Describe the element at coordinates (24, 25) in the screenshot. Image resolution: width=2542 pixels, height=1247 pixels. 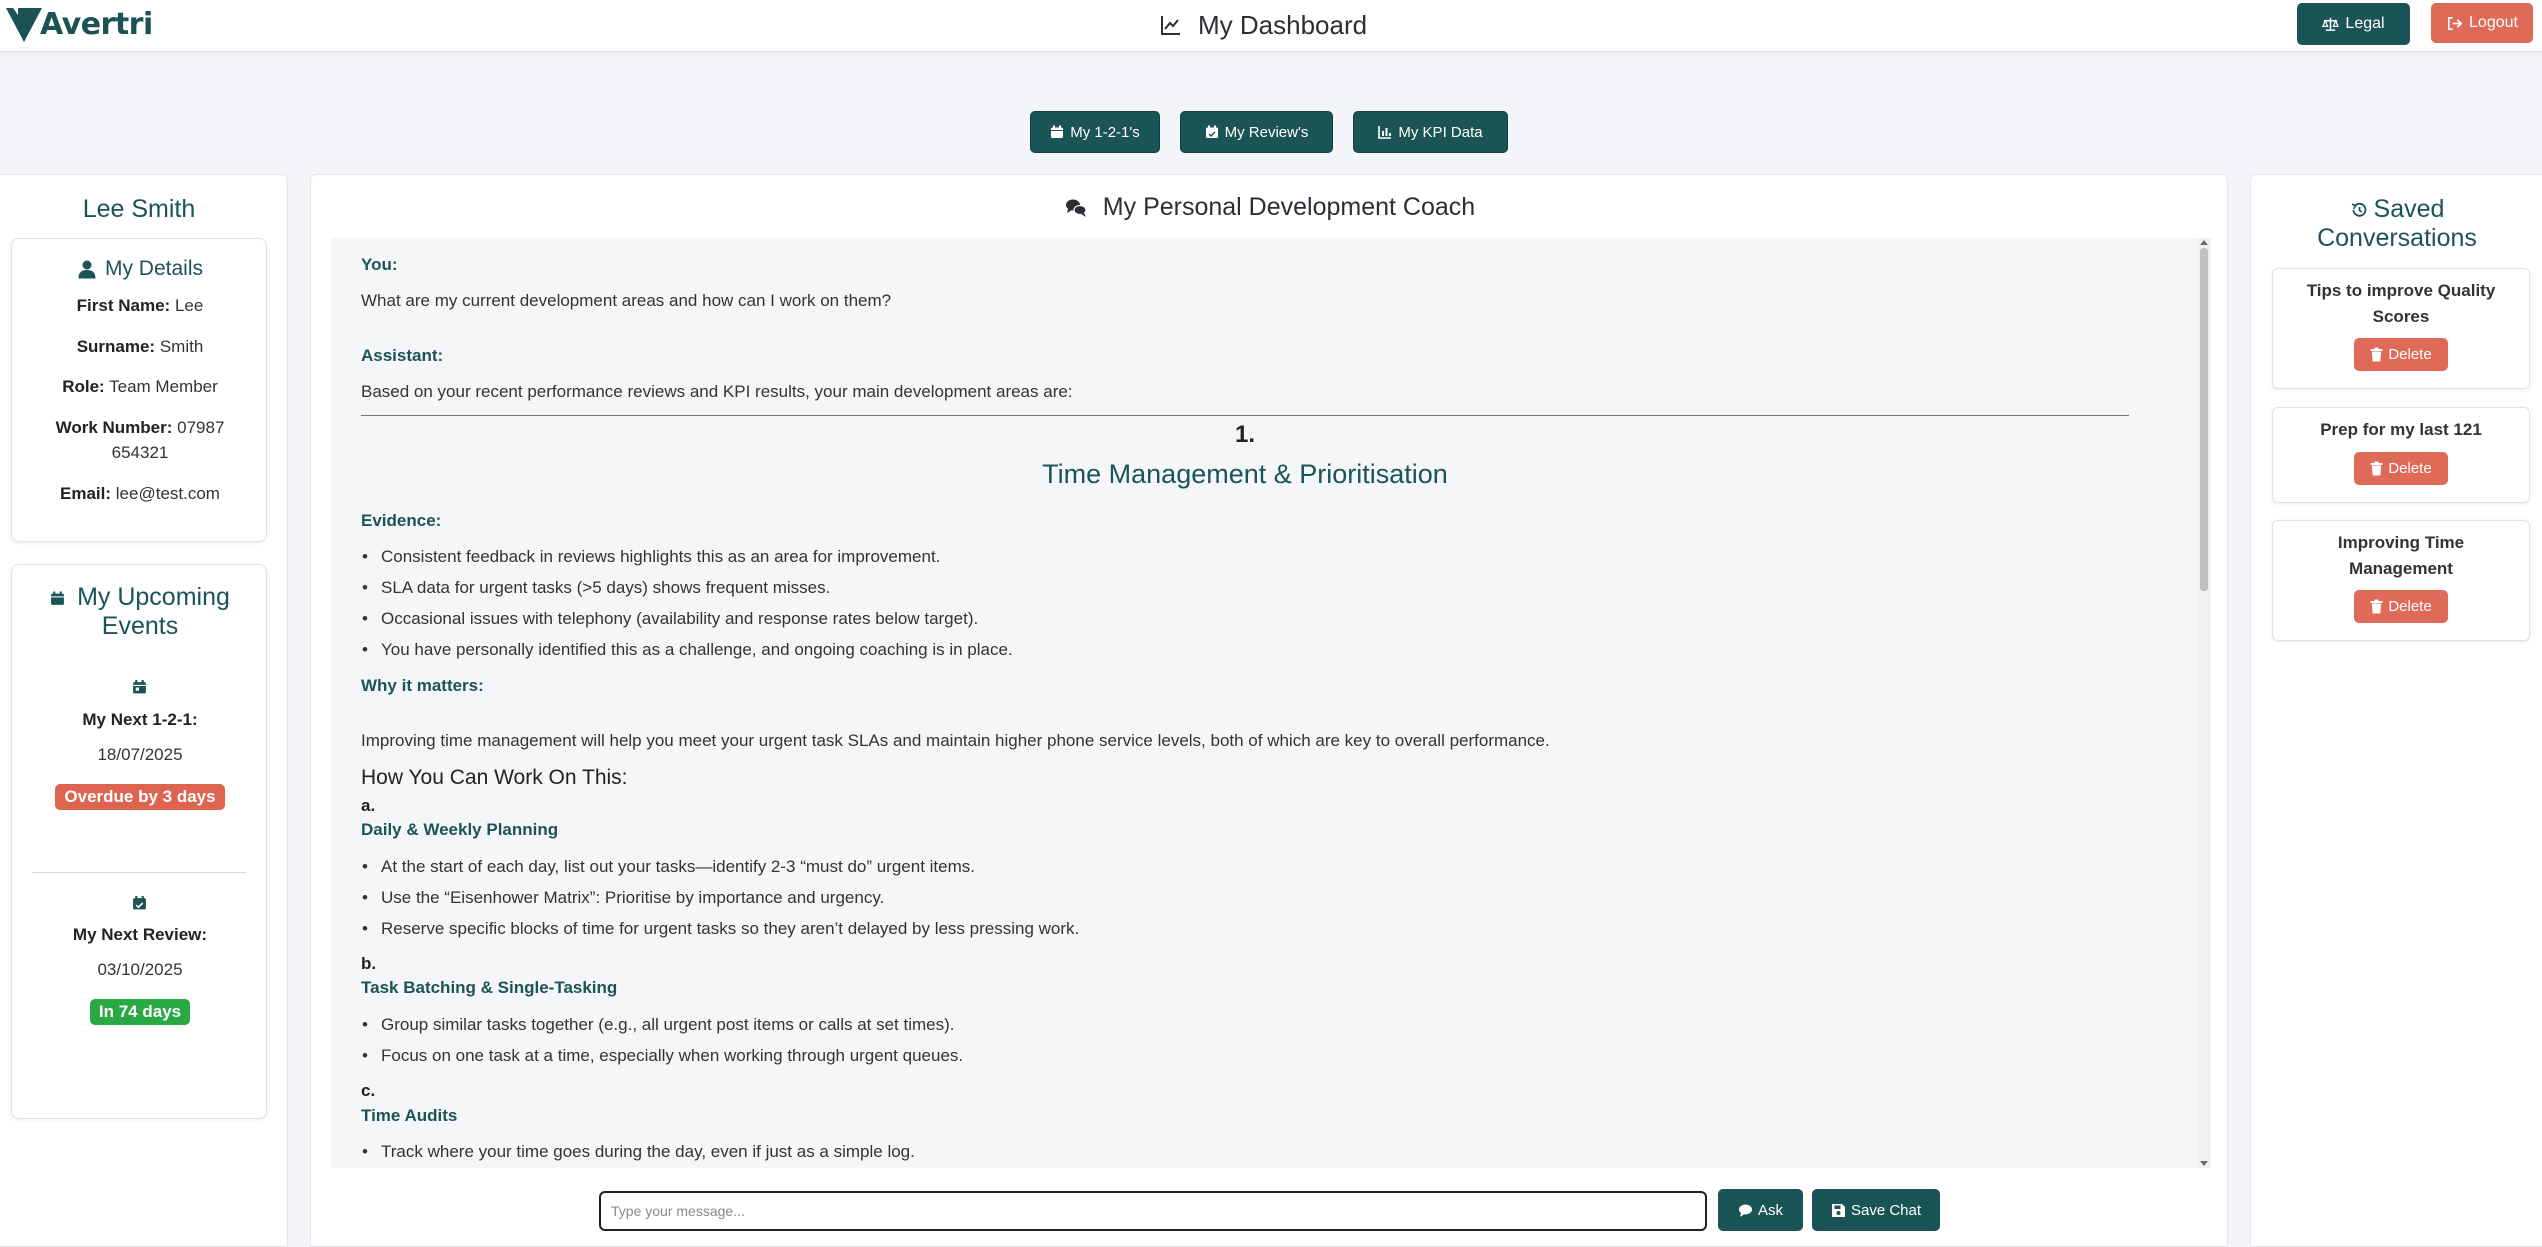
I see `logo-mark-icon` at that location.